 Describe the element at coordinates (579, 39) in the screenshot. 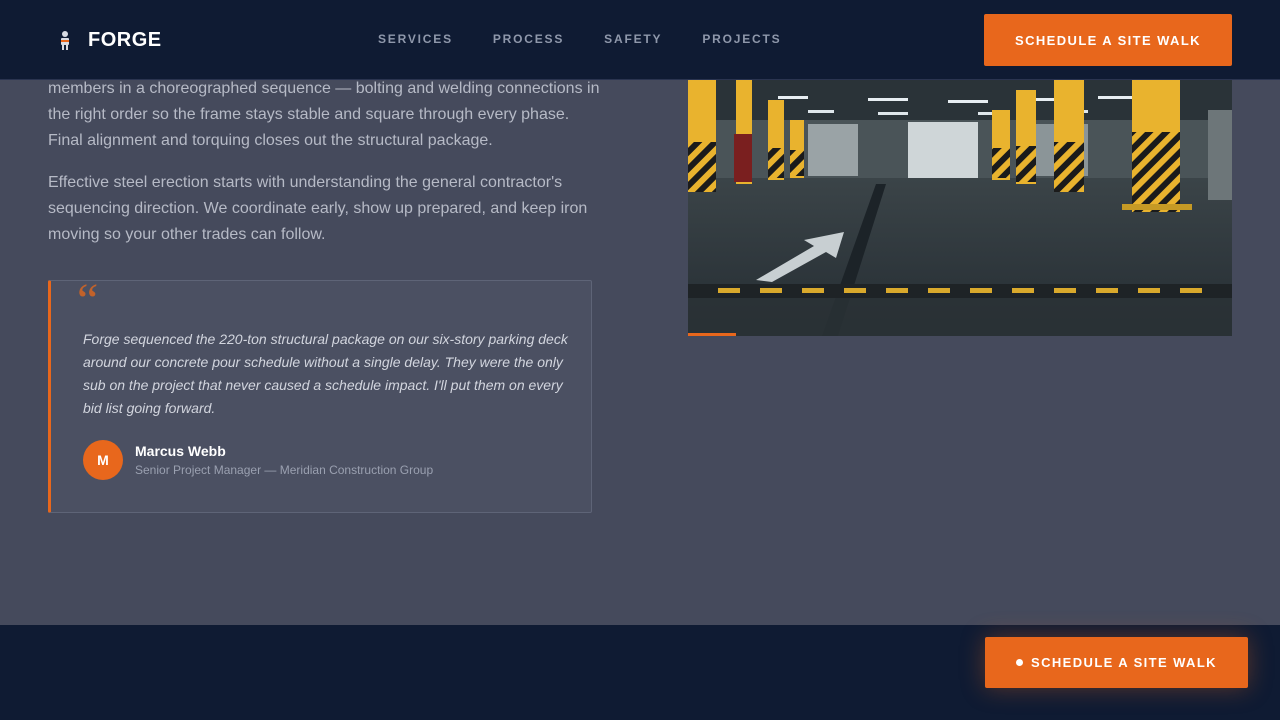

I see `main-nav: SERVICES PROCESS SAFETY PROJECTS` at that location.